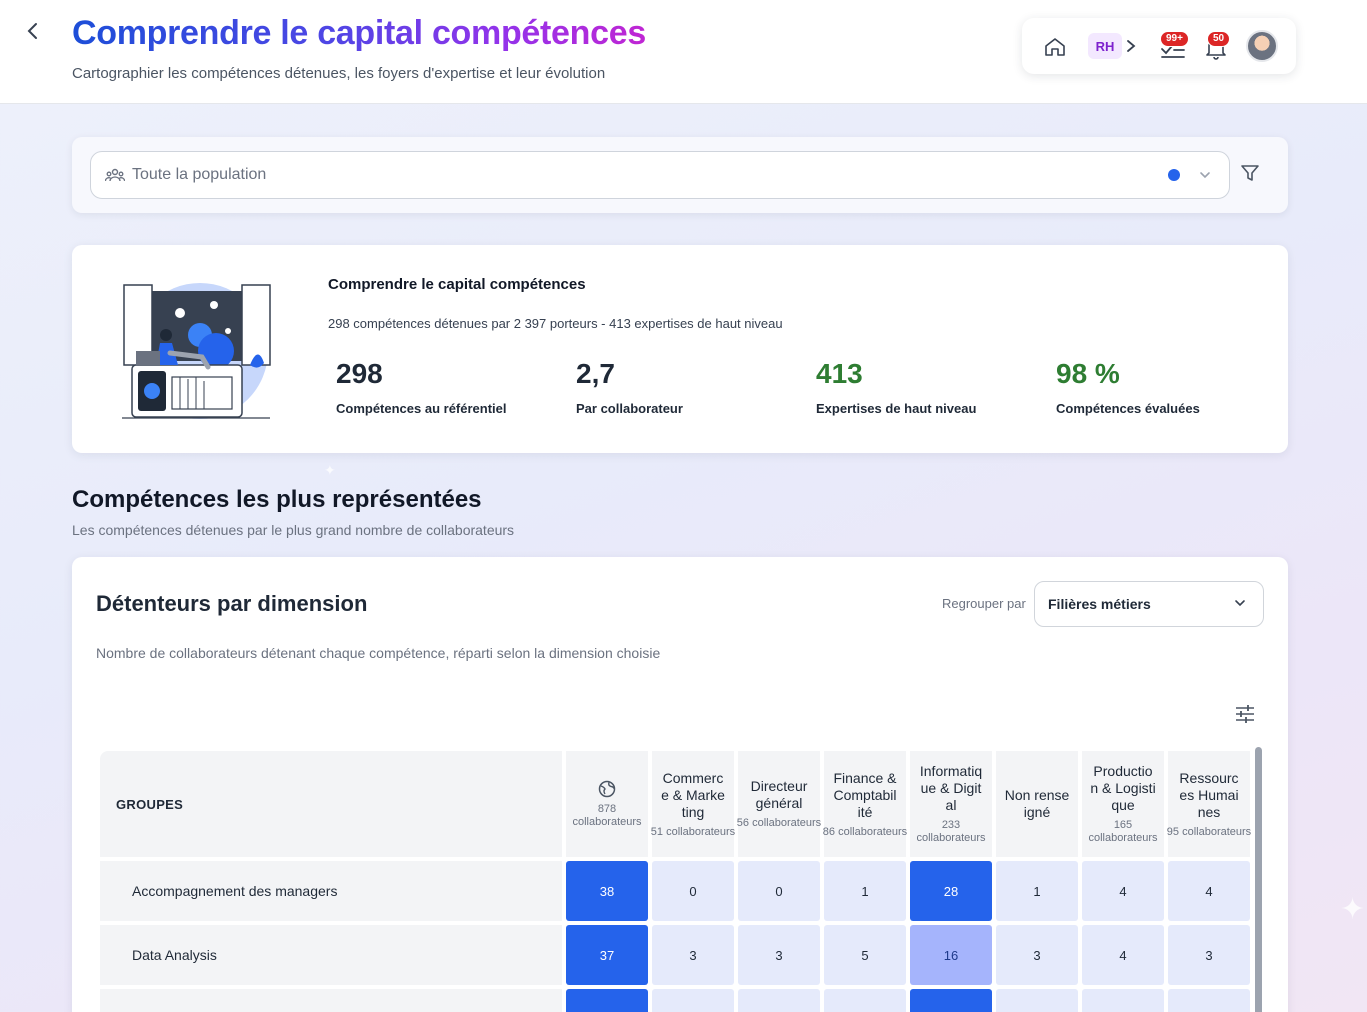  Describe the element at coordinates (896, 386) in the screenshot. I see `kpi-expertises-haut-niveau: 413 Expertises de haut niveau` at that location.